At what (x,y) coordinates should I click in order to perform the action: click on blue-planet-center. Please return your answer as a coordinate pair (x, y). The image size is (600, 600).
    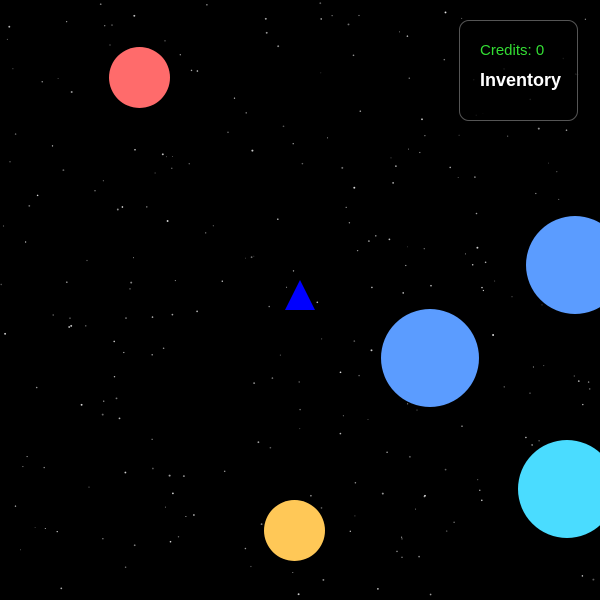
    Looking at the image, I should click on (430, 358).